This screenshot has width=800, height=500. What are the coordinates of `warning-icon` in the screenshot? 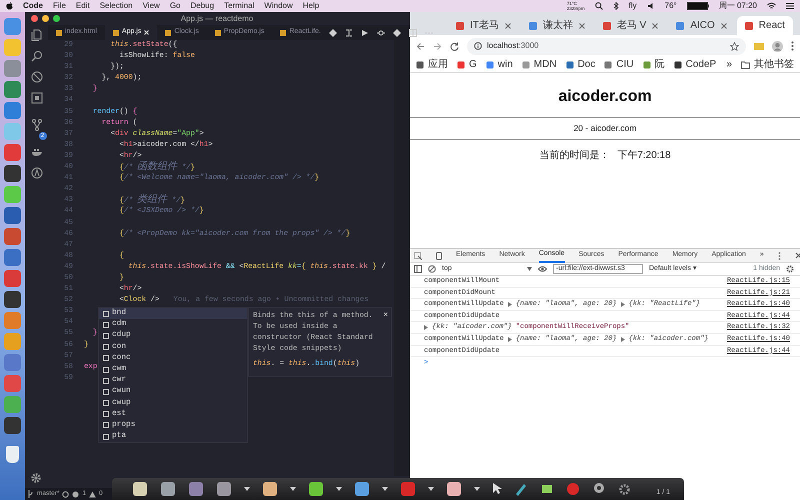 It's located at (92, 494).